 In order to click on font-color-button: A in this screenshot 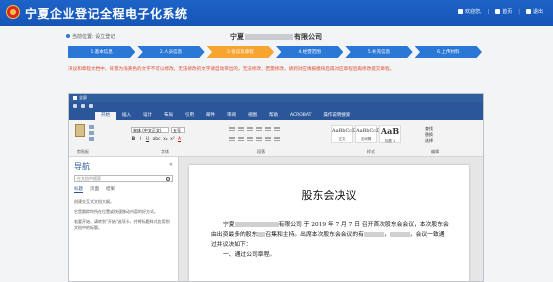, I will do `click(179, 139)`.